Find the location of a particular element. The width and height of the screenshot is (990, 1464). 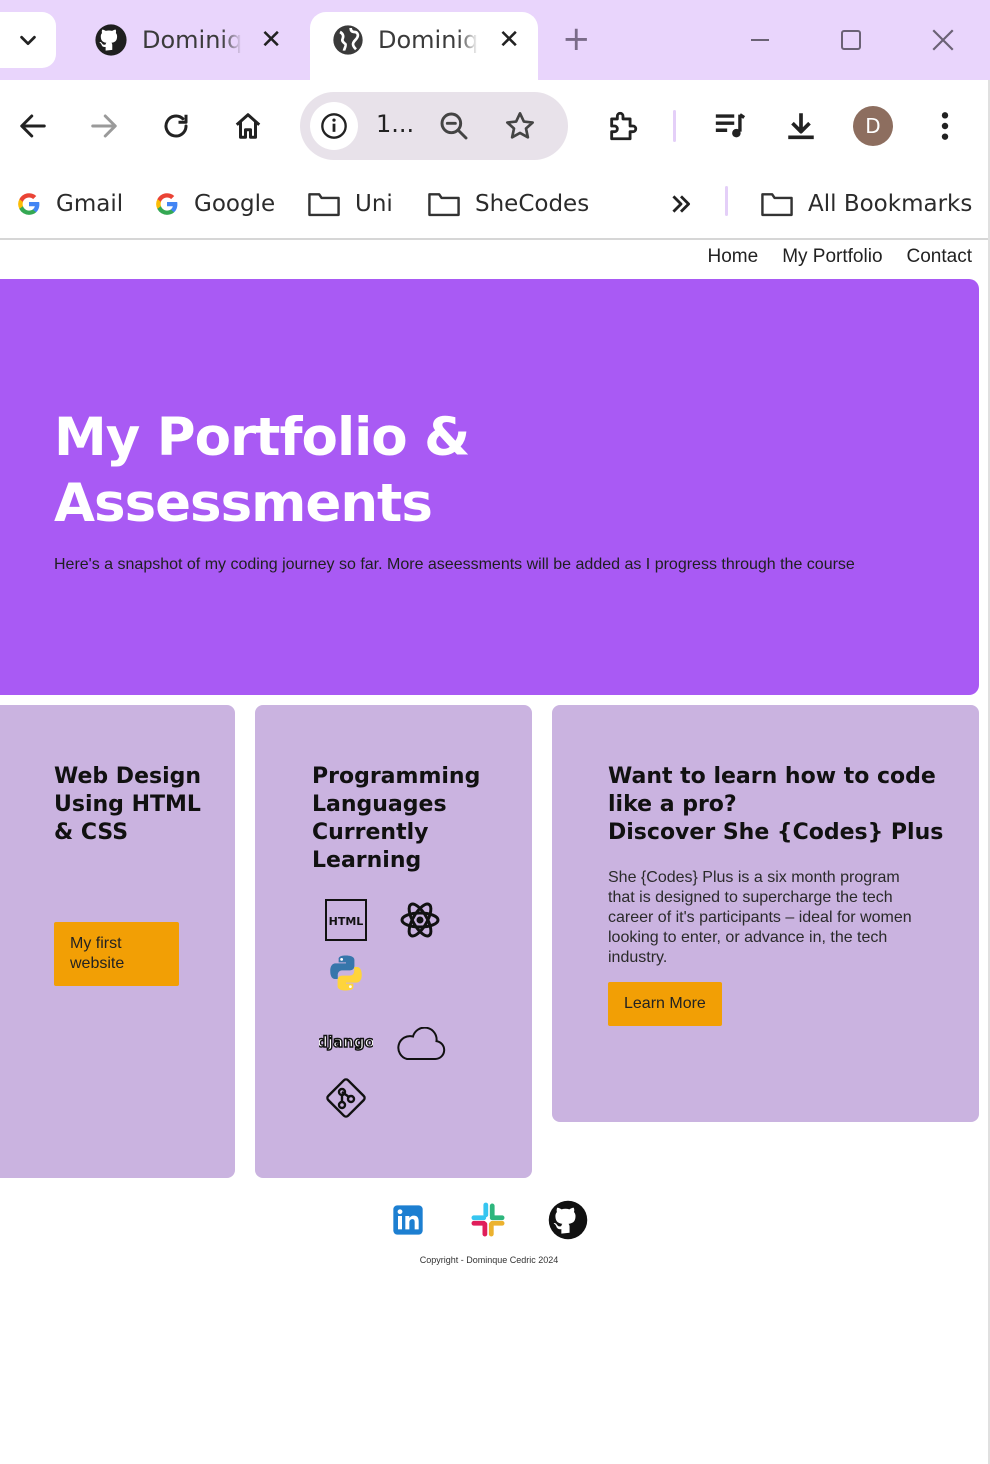

cloud-icon is located at coordinates (420, 1045).